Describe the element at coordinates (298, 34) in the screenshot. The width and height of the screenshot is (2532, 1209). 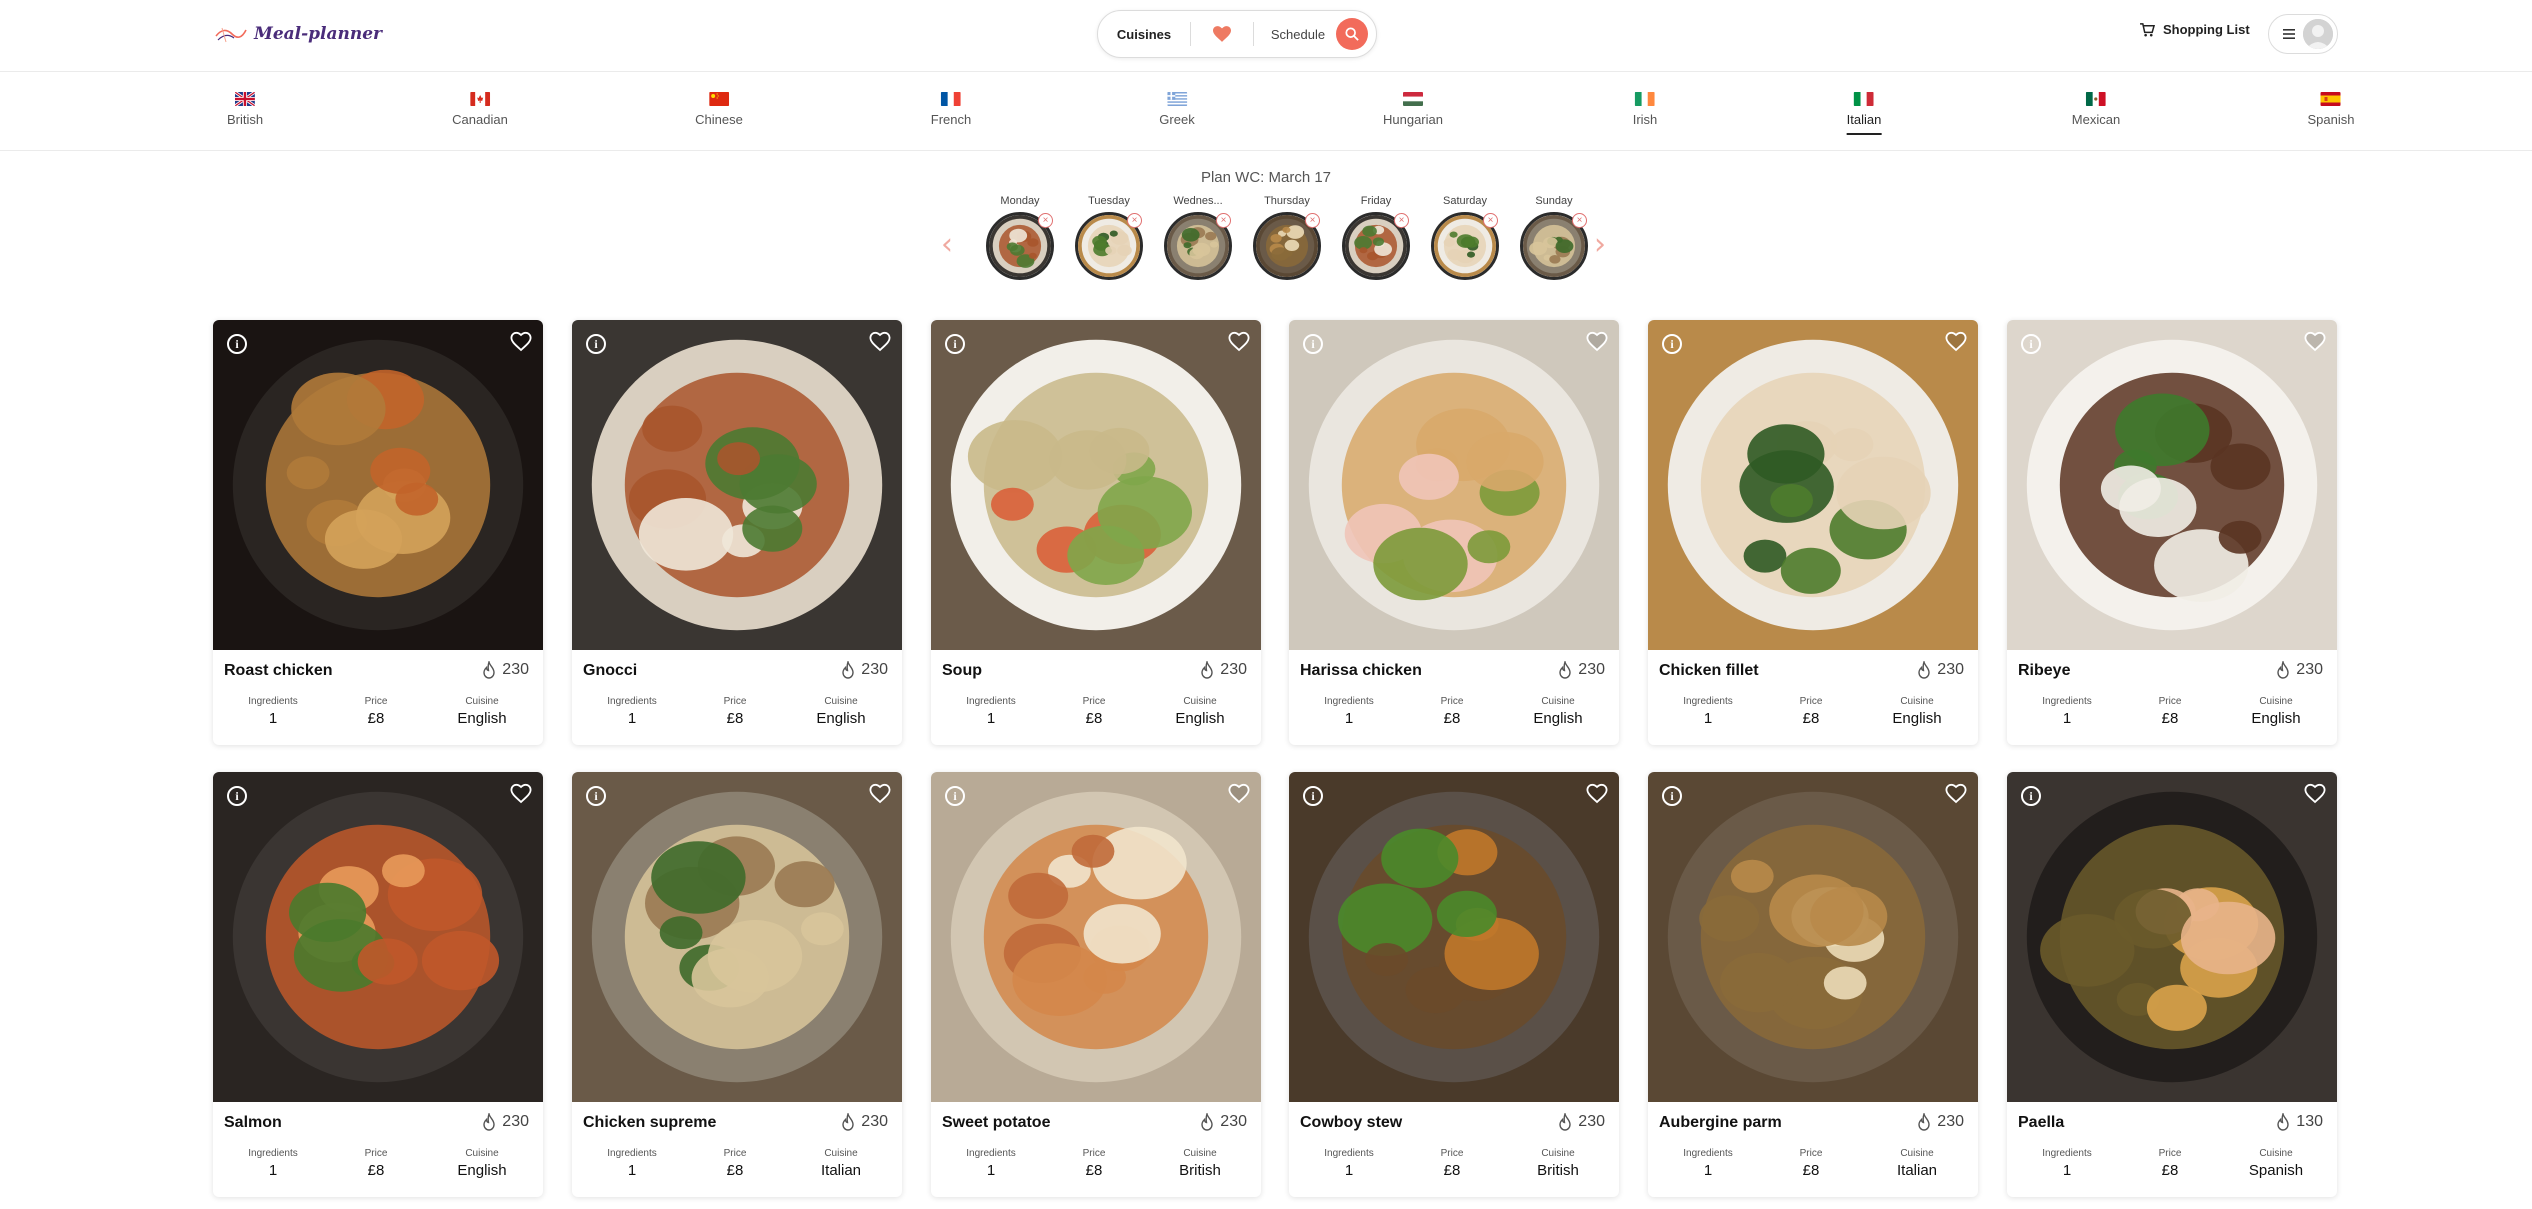
I see `app-logo: Meal-planner` at that location.